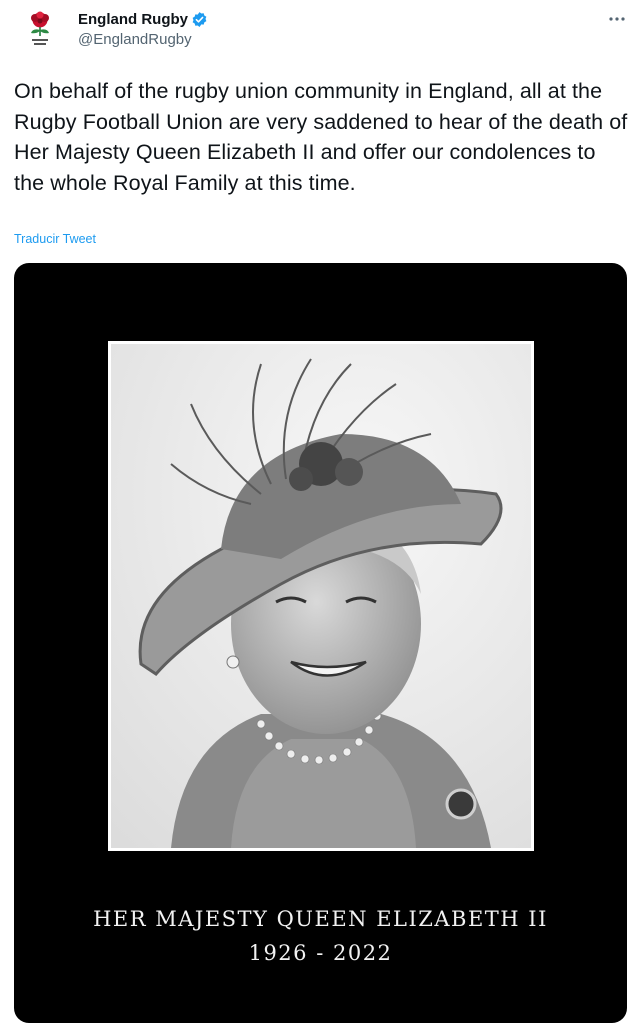 The width and height of the screenshot is (642, 1023). I want to click on more-options-icon, so click(617, 19).